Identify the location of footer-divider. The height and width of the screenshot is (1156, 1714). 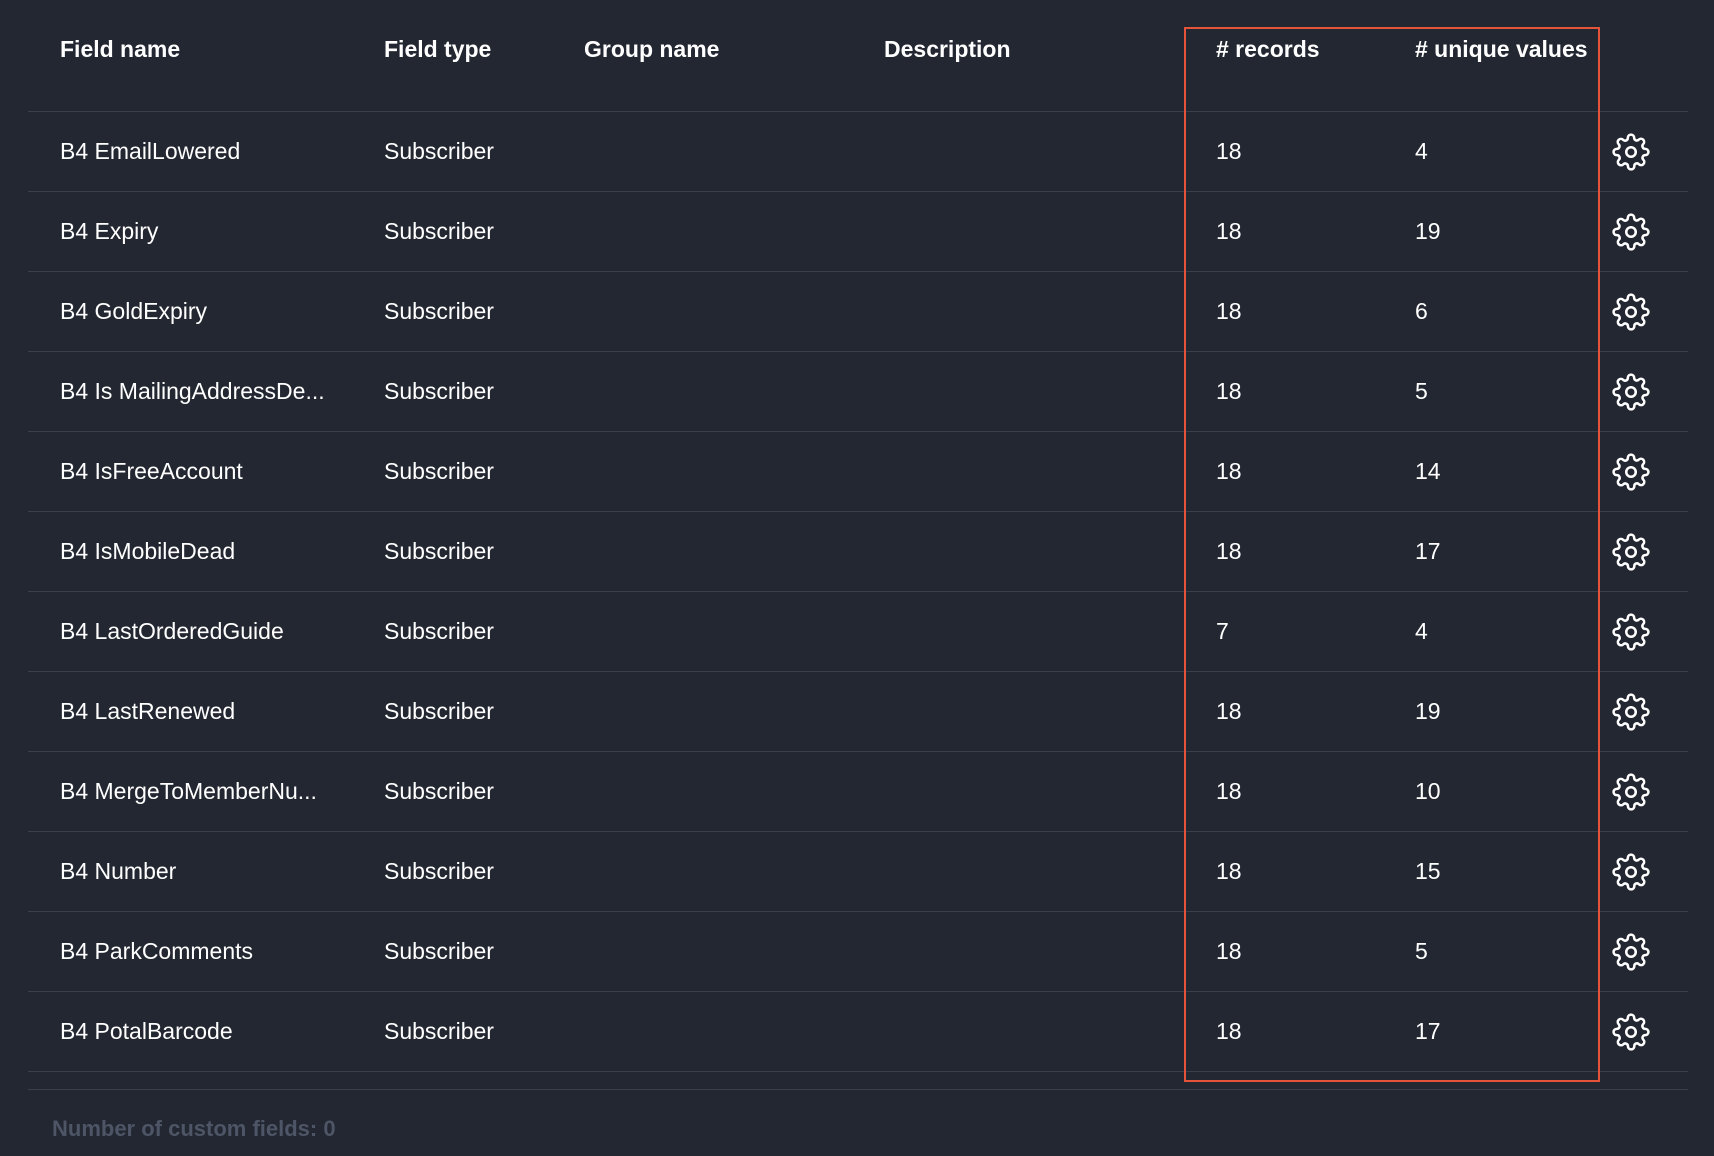
(858, 1089).